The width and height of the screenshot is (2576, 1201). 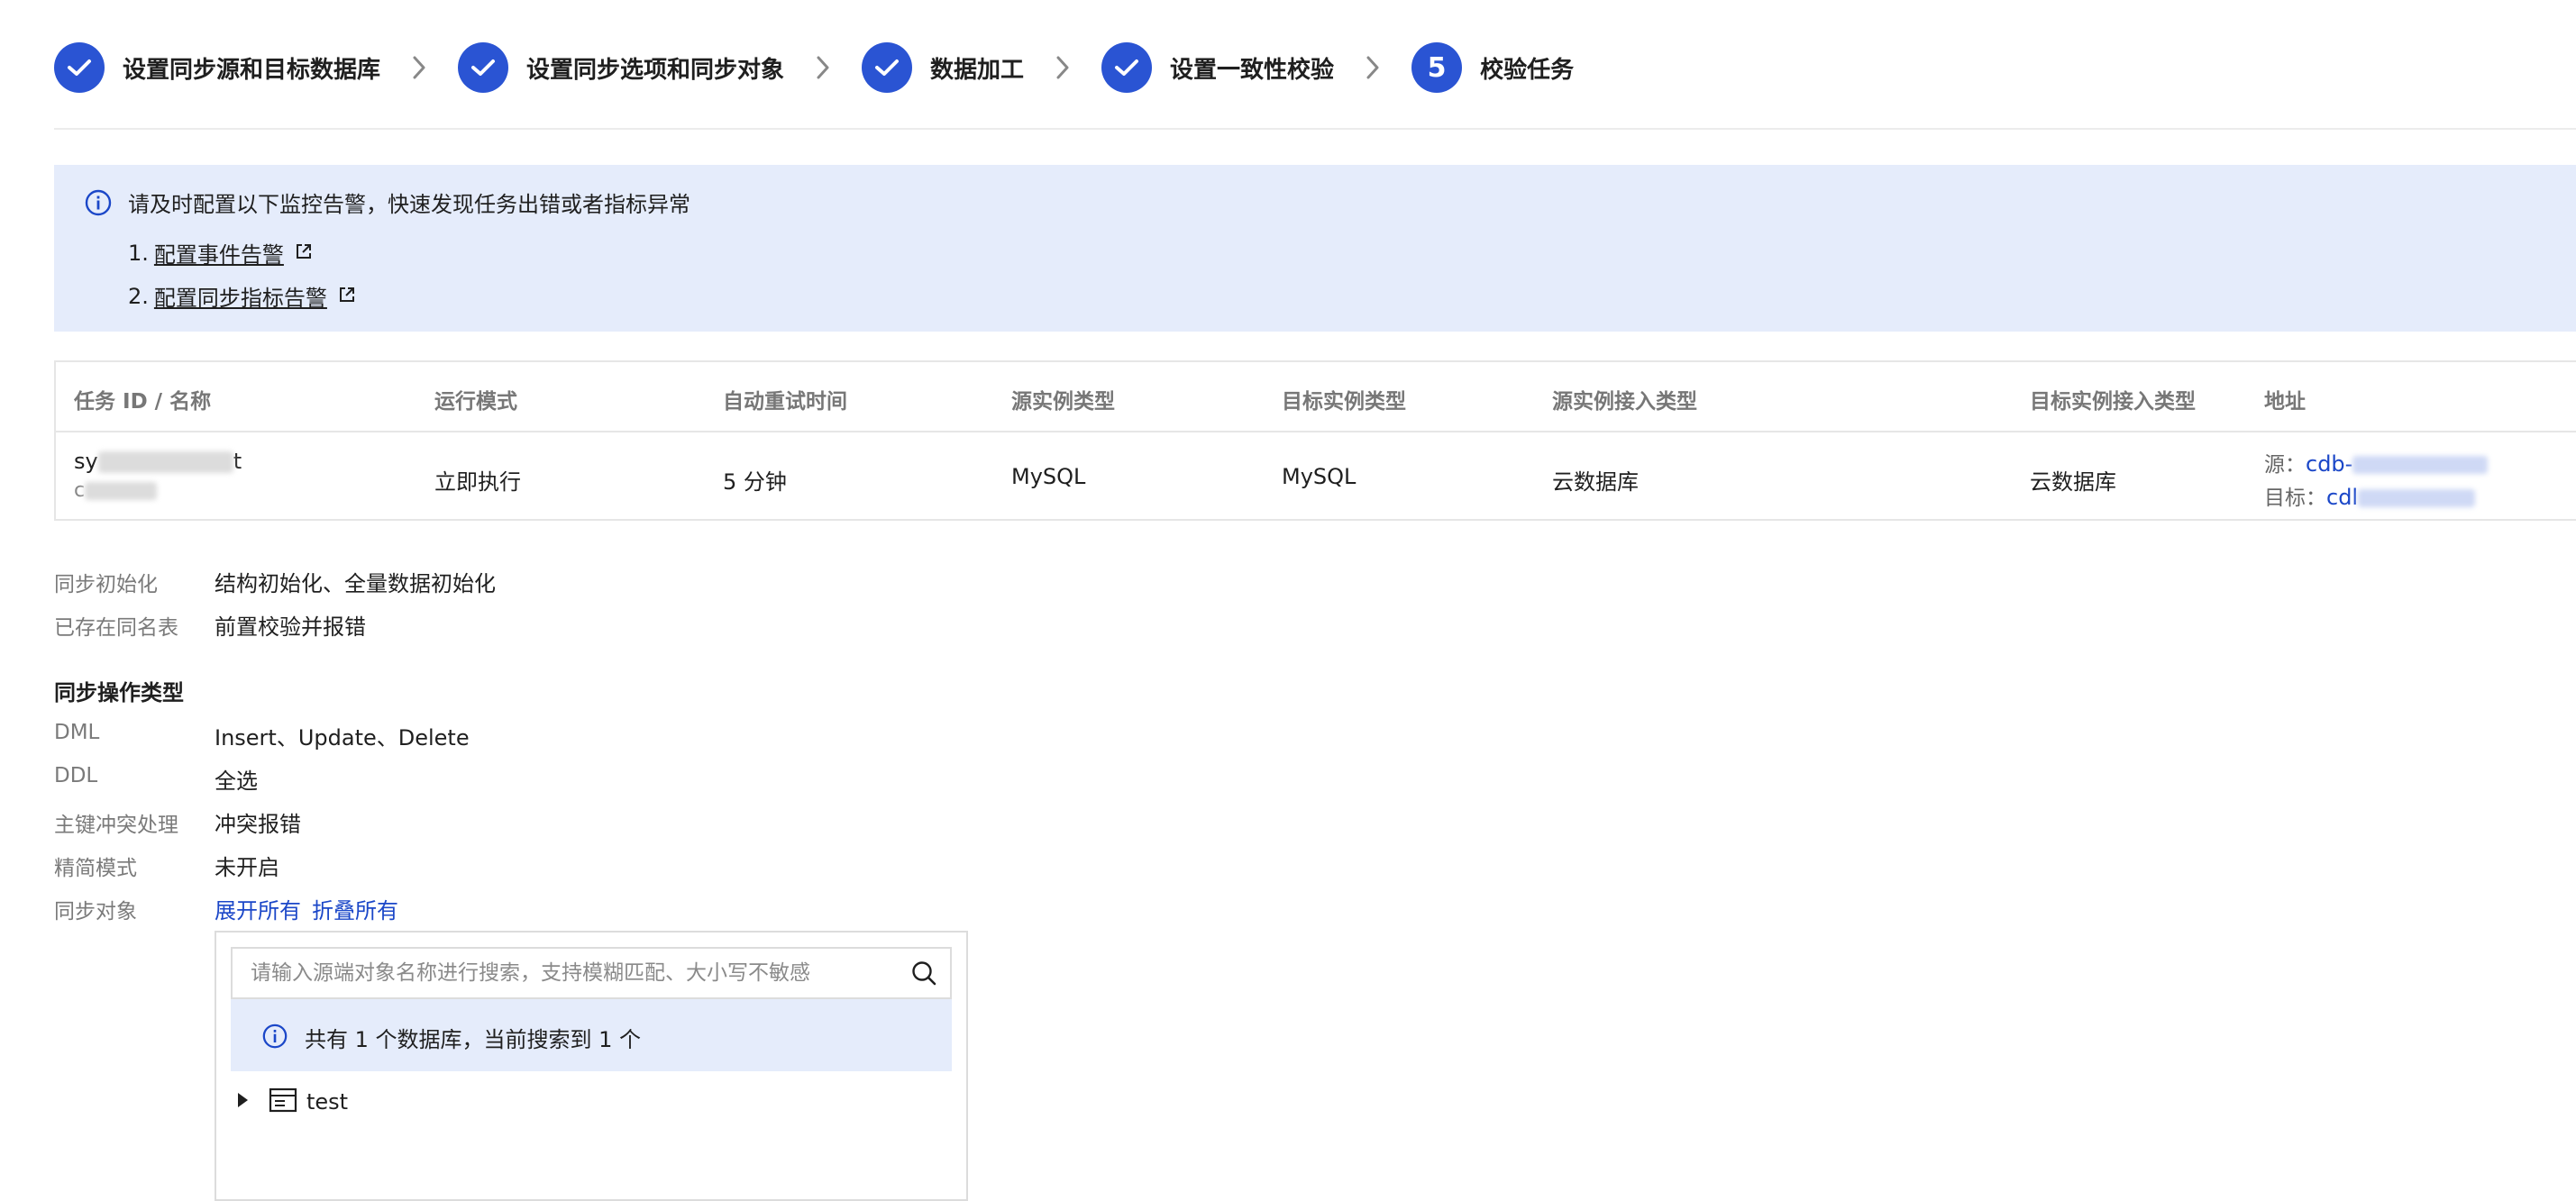 What do you see at coordinates (923, 975) in the screenshot?
I see `search-icon` at bounding box center [923, 975].